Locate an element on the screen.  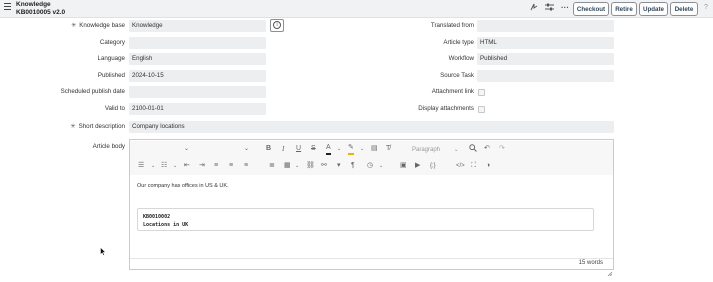
retire-button: Retire is located at coordinates (624, 9).